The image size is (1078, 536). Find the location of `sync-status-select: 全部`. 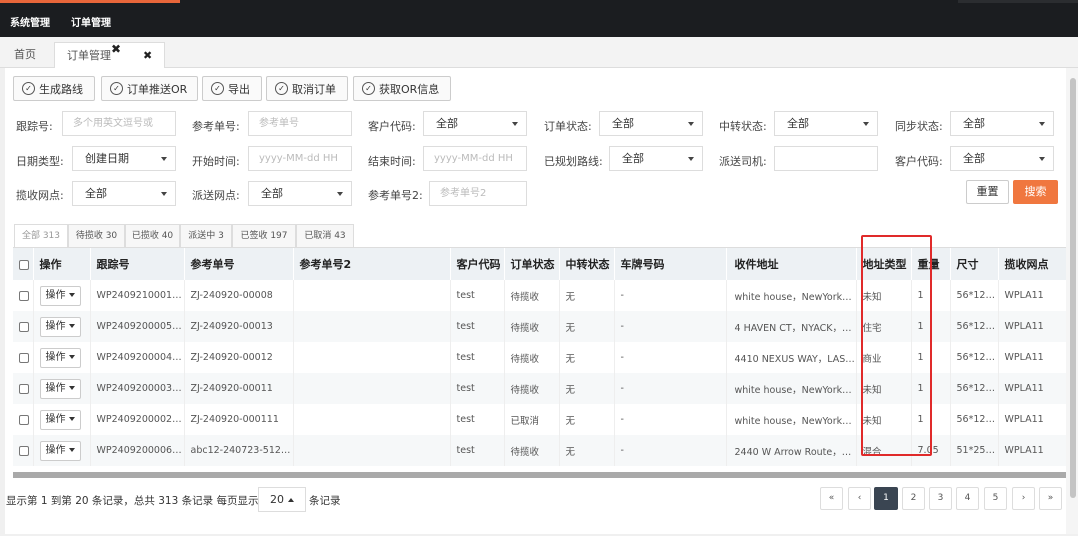

sync-status-select: 全部 is located at coordinates (1002, 123).